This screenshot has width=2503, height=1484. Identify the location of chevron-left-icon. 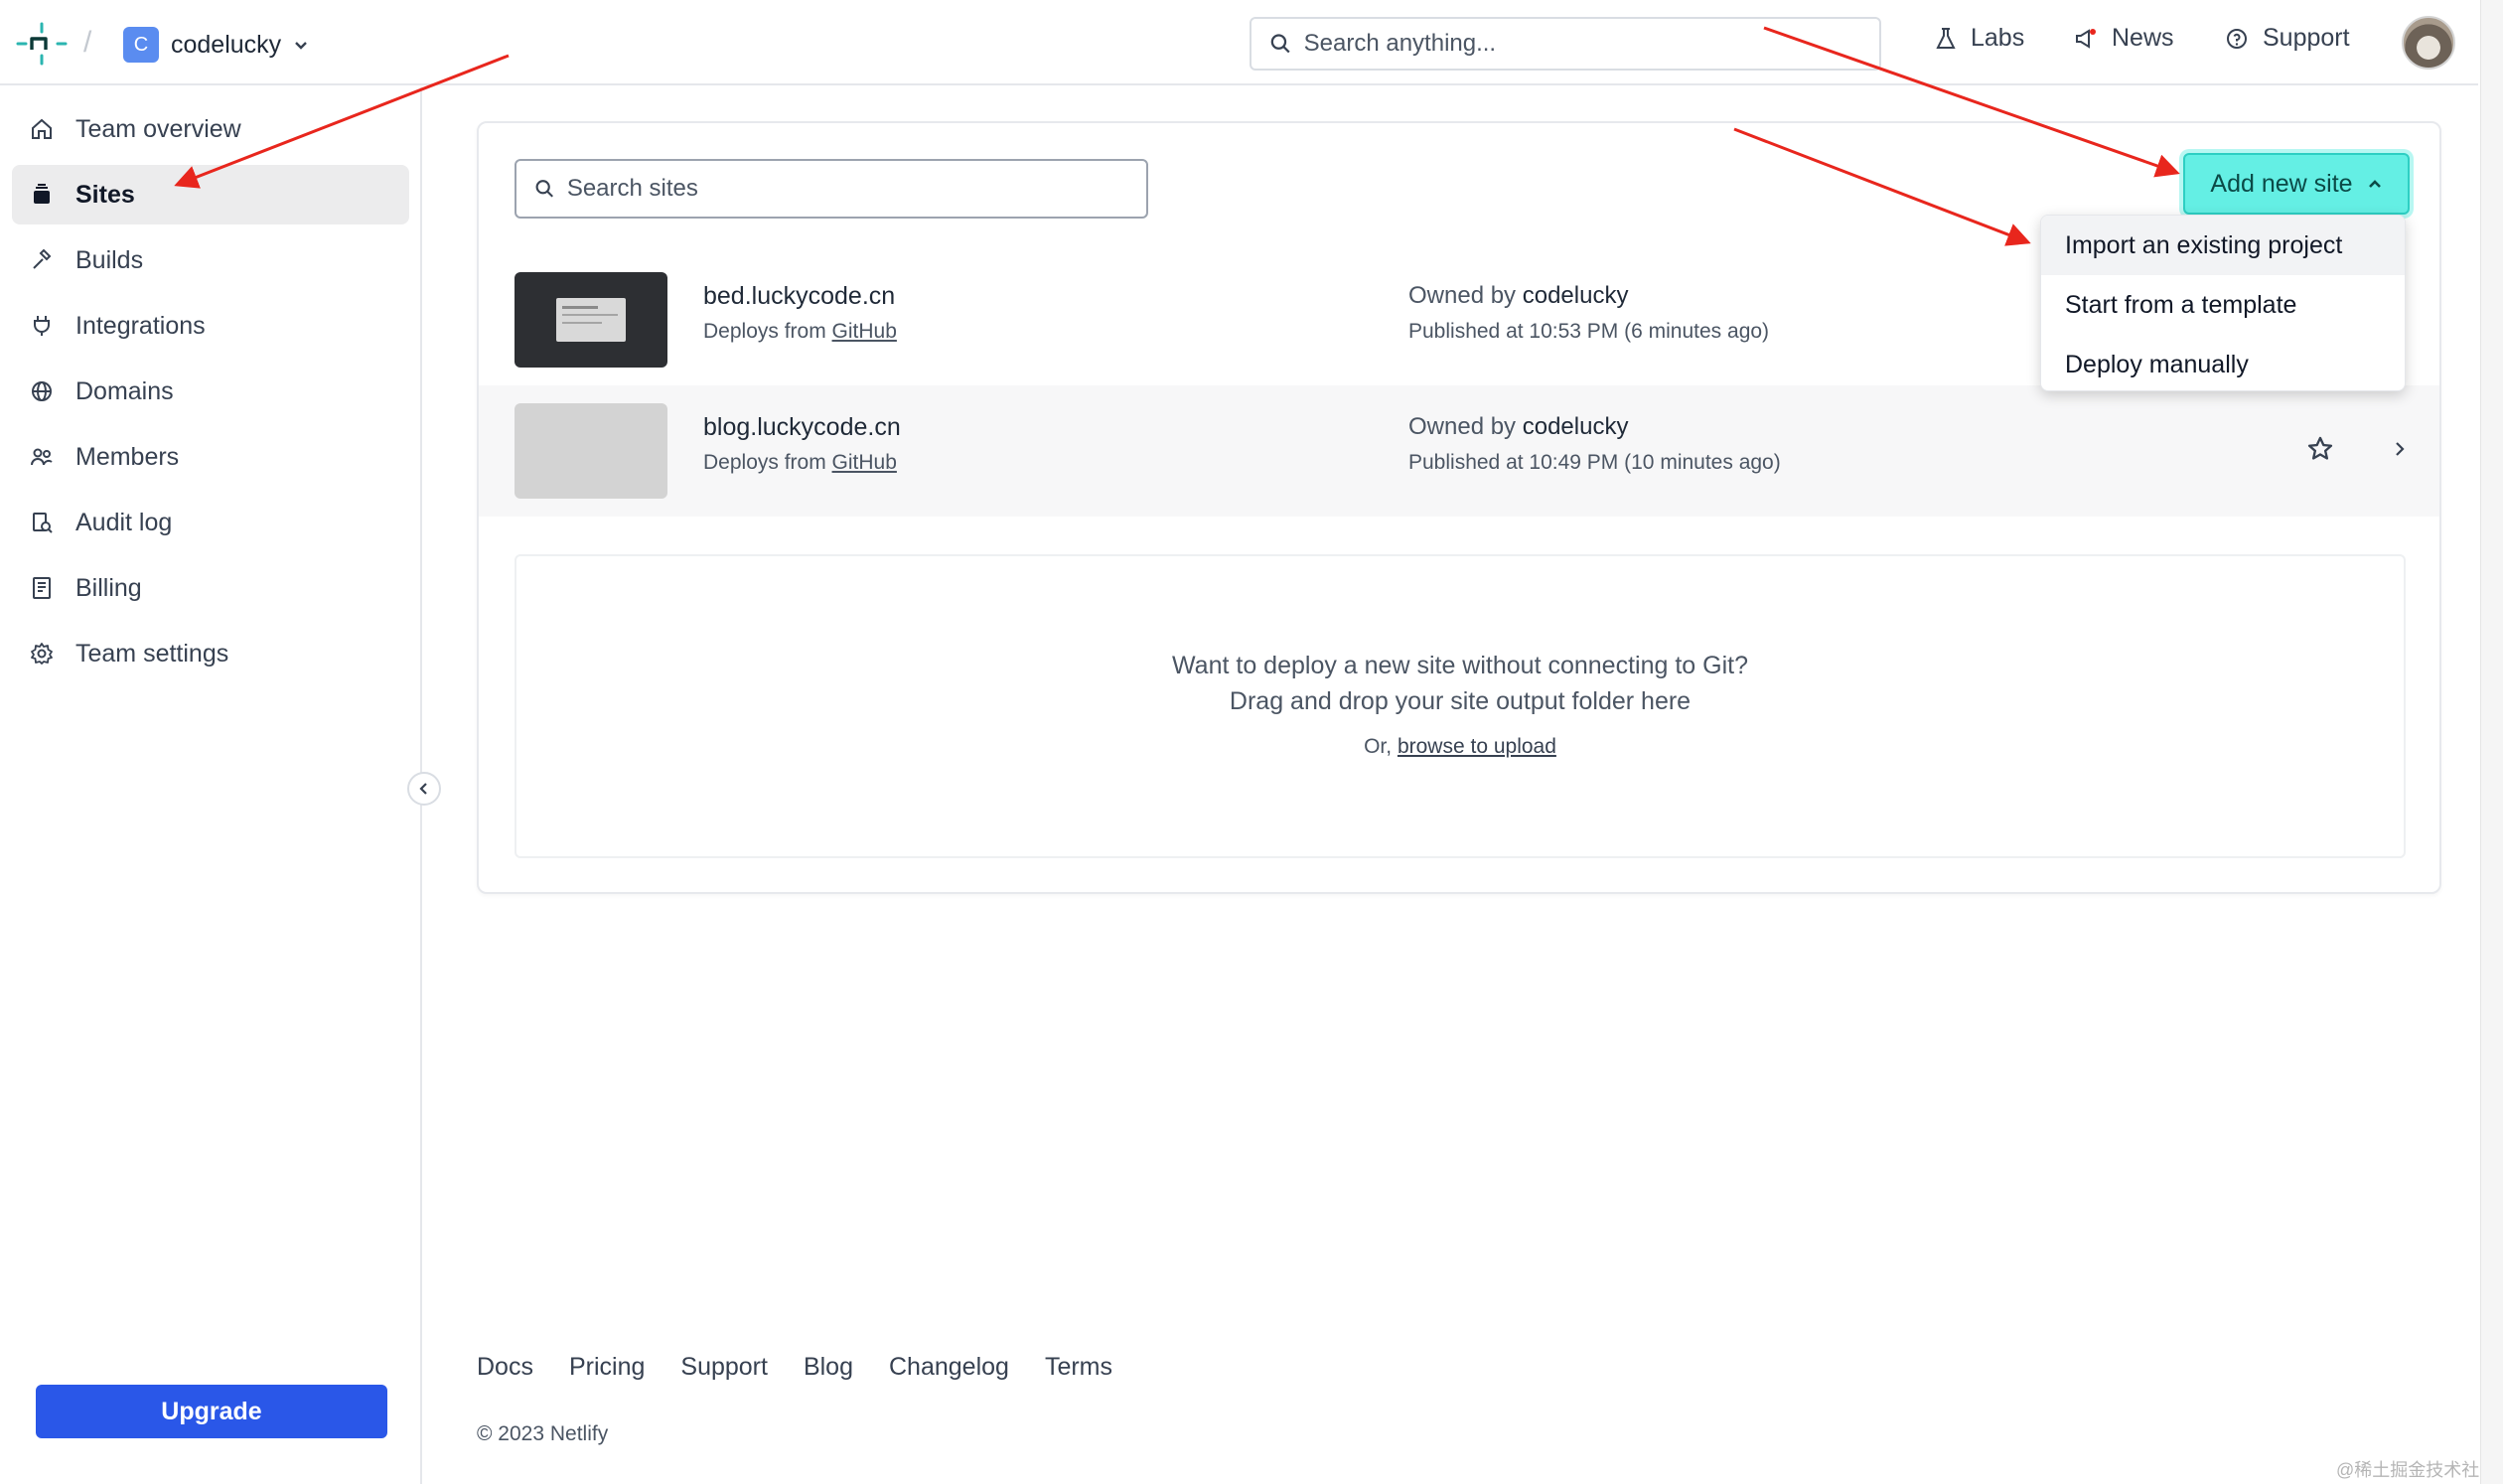
(423, 789).